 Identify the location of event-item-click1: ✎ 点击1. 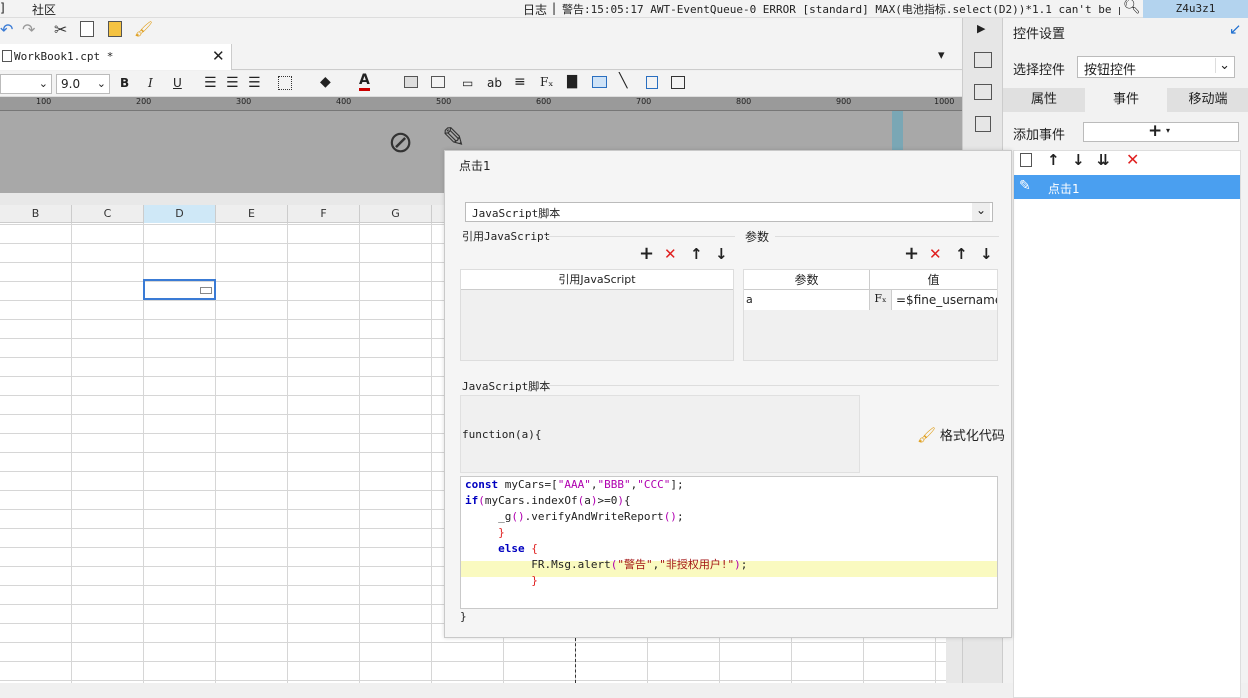
(1127, 187).